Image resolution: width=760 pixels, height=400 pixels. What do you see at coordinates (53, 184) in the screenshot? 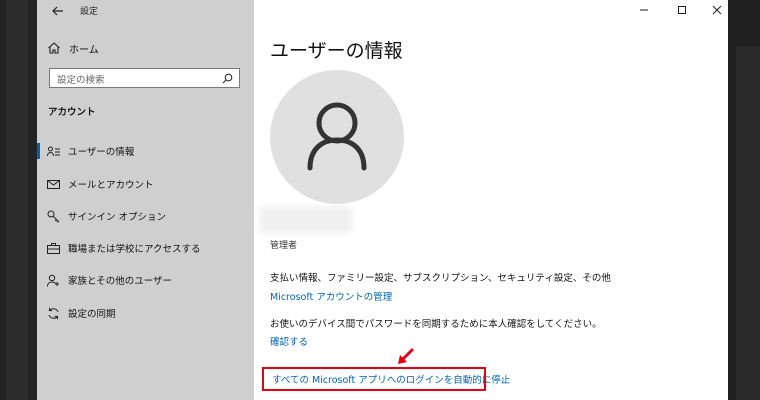
I see `mail-icon` at bounding box center [53, 184].